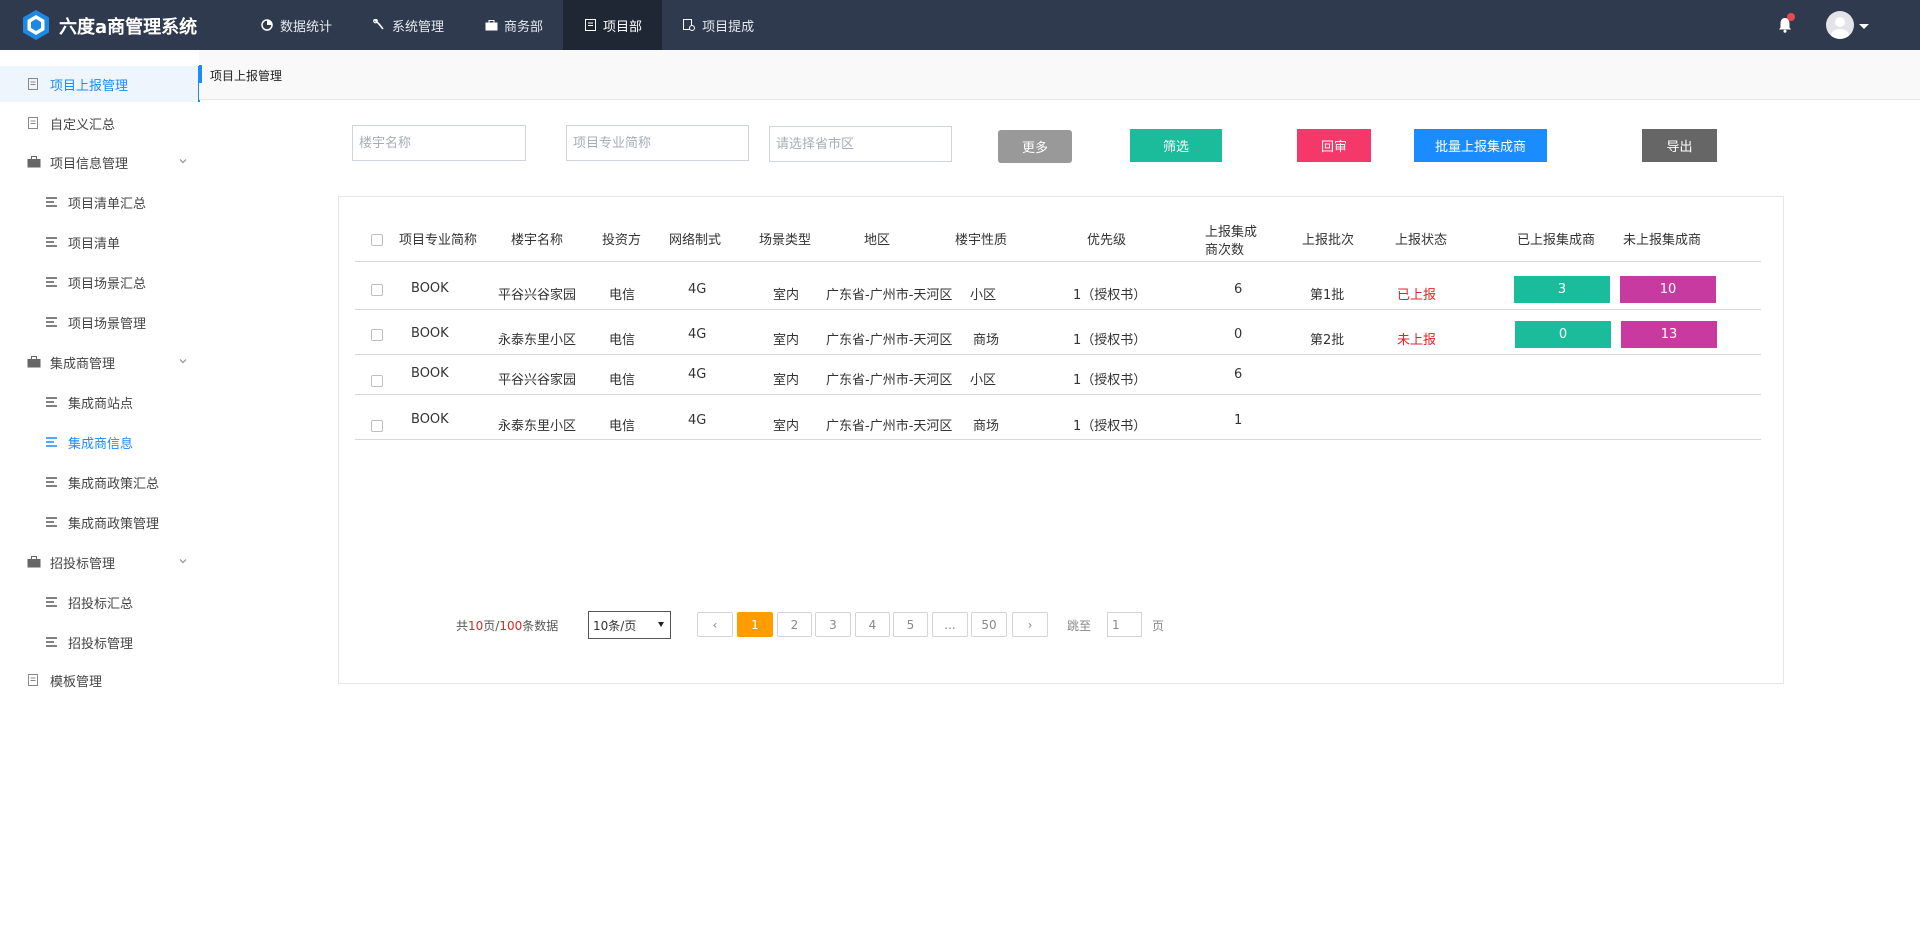 Image resolution: width=1920 pixels, height=938 pixels. Describe the element at coordinates (1059, 75) in the screenshot. I see `breadcrumb: 项目上报管理` at that location.